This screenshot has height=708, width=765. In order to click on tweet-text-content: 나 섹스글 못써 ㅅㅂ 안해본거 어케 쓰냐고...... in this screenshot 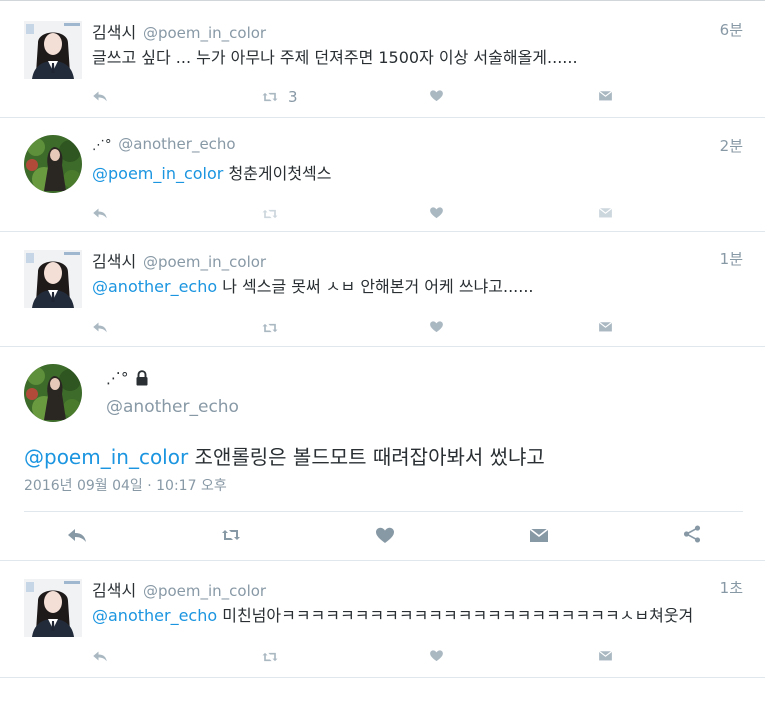, I will do `click(375, 286)`.